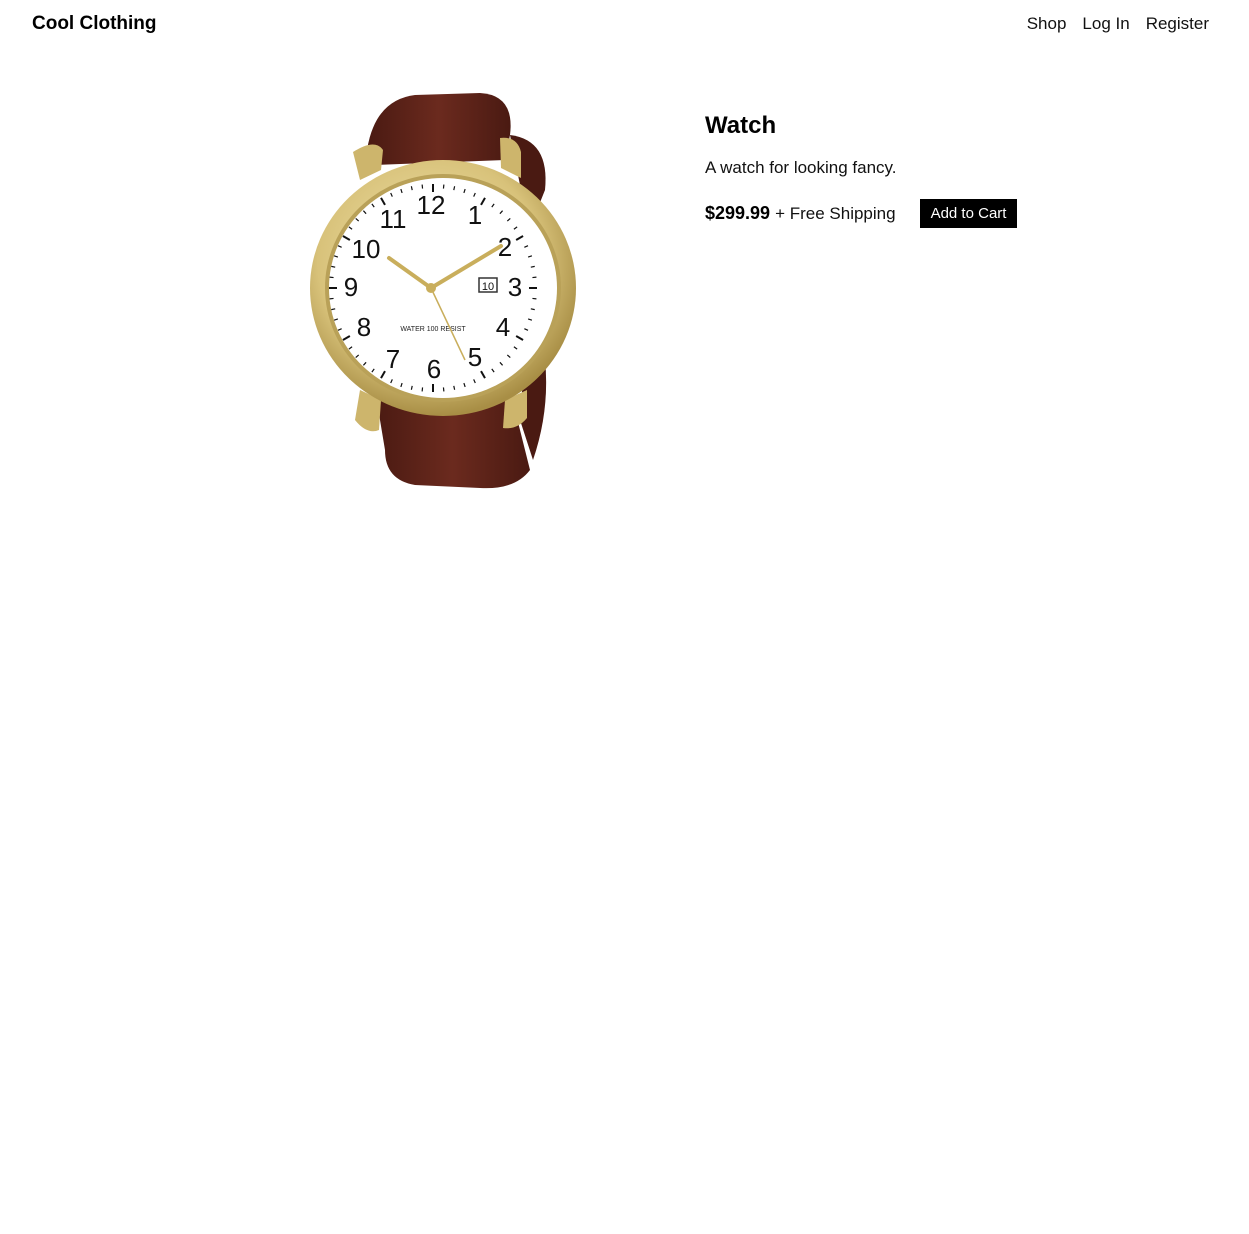 The image size is (1249, 1234). I want to click on brand-logo-link: Cool Clothing, so click(94, 24).